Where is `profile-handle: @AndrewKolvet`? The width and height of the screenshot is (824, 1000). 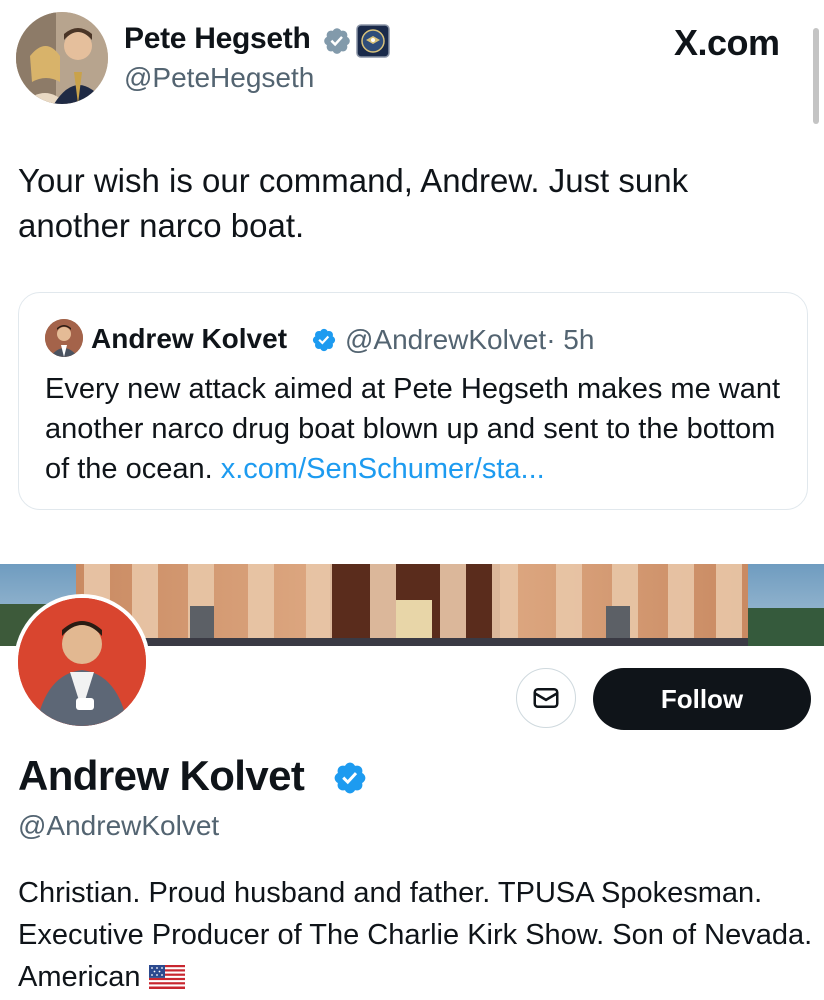 profile-handle: @AndrewKolvet is located at coordinates (119, 825).